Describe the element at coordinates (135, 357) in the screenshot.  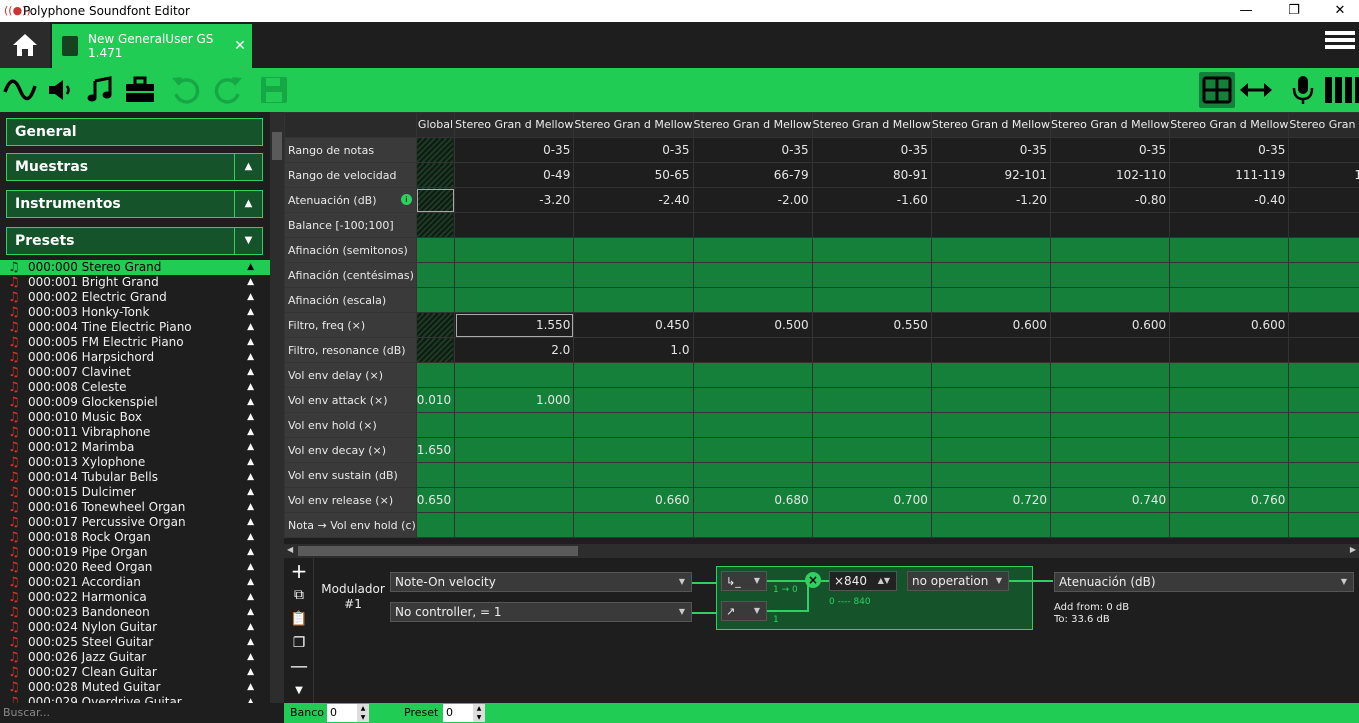
I see `list-item: ♫ 000:006 Harpsichord ▲` at that location.